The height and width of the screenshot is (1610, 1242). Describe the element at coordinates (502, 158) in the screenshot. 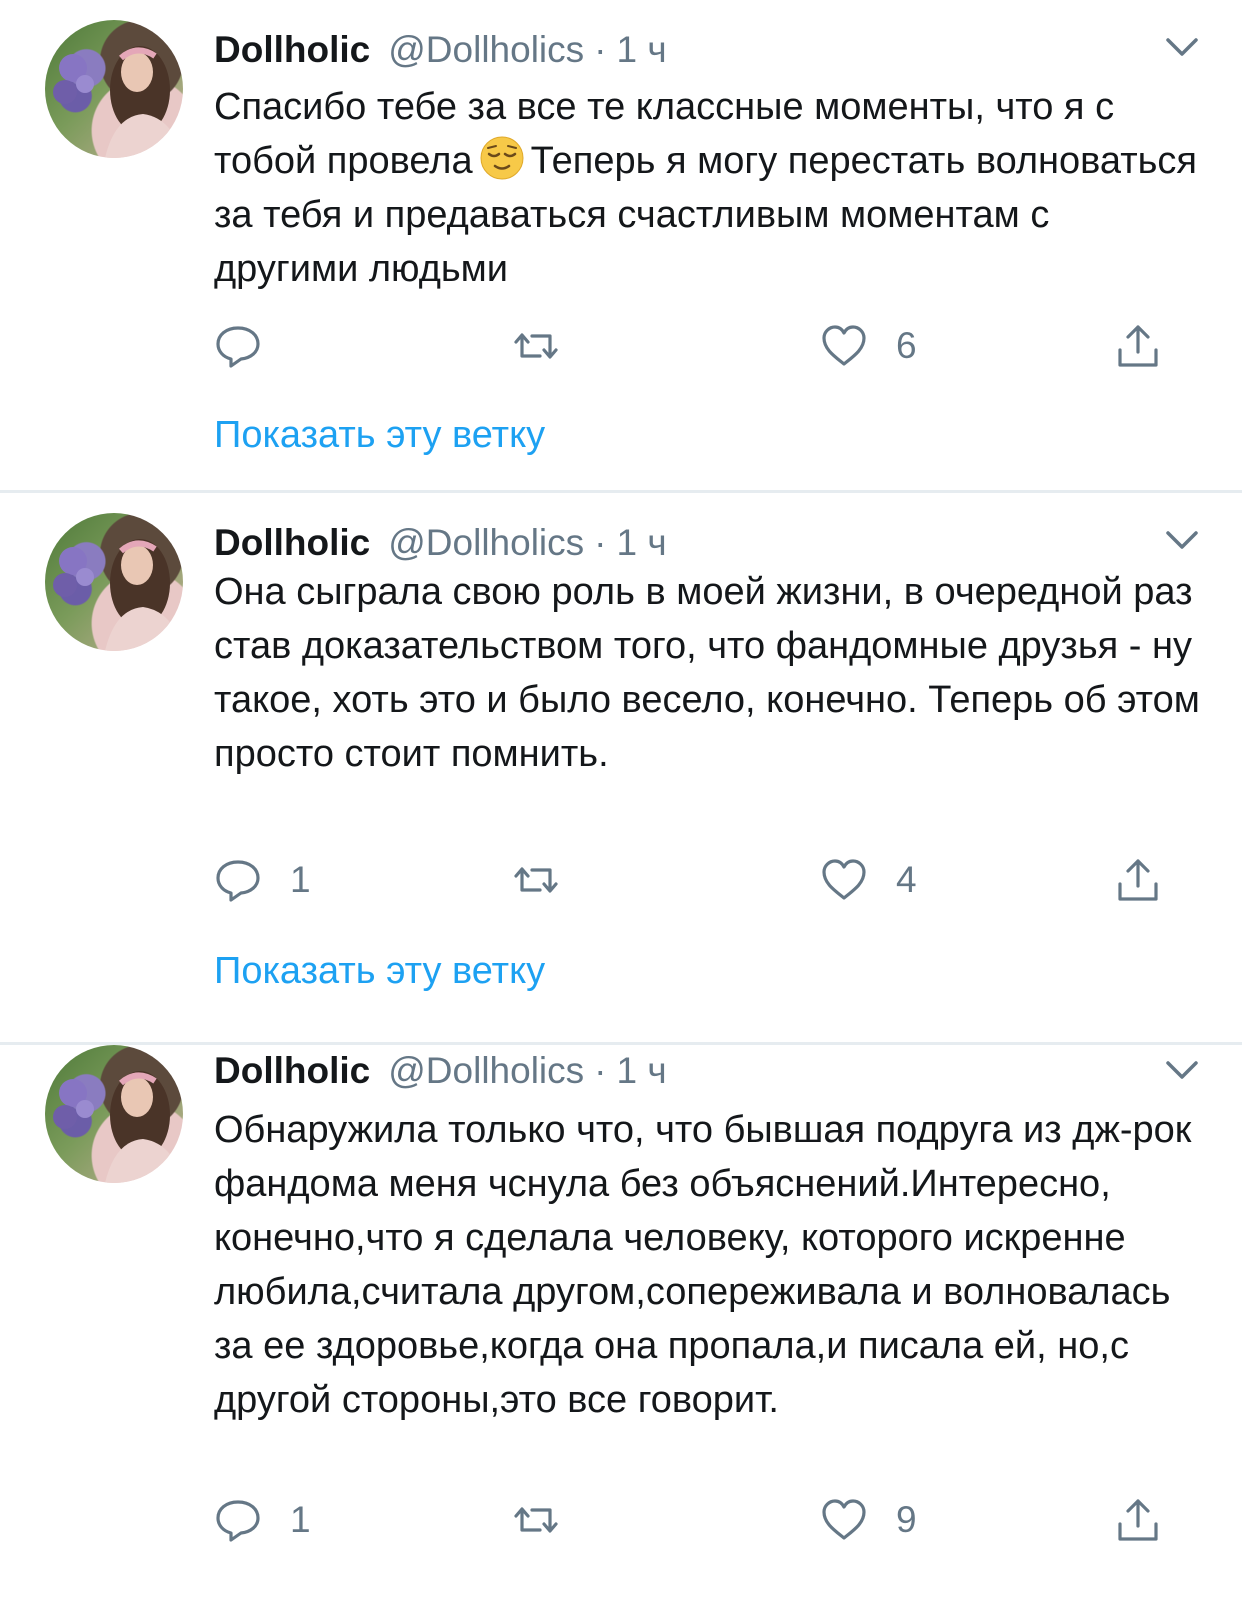

I see `relieved-face-emoji-icon` at that location.